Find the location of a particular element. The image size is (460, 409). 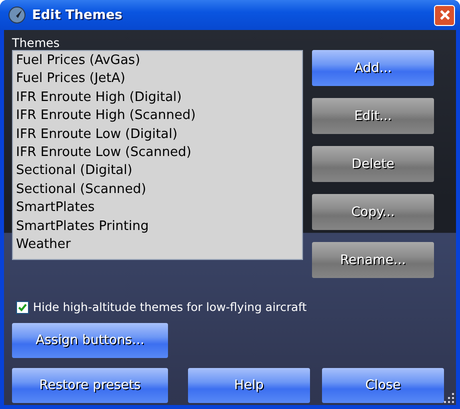

list-item: IFR Enroute Low (Scanned) is located at coordinates (158, 153).